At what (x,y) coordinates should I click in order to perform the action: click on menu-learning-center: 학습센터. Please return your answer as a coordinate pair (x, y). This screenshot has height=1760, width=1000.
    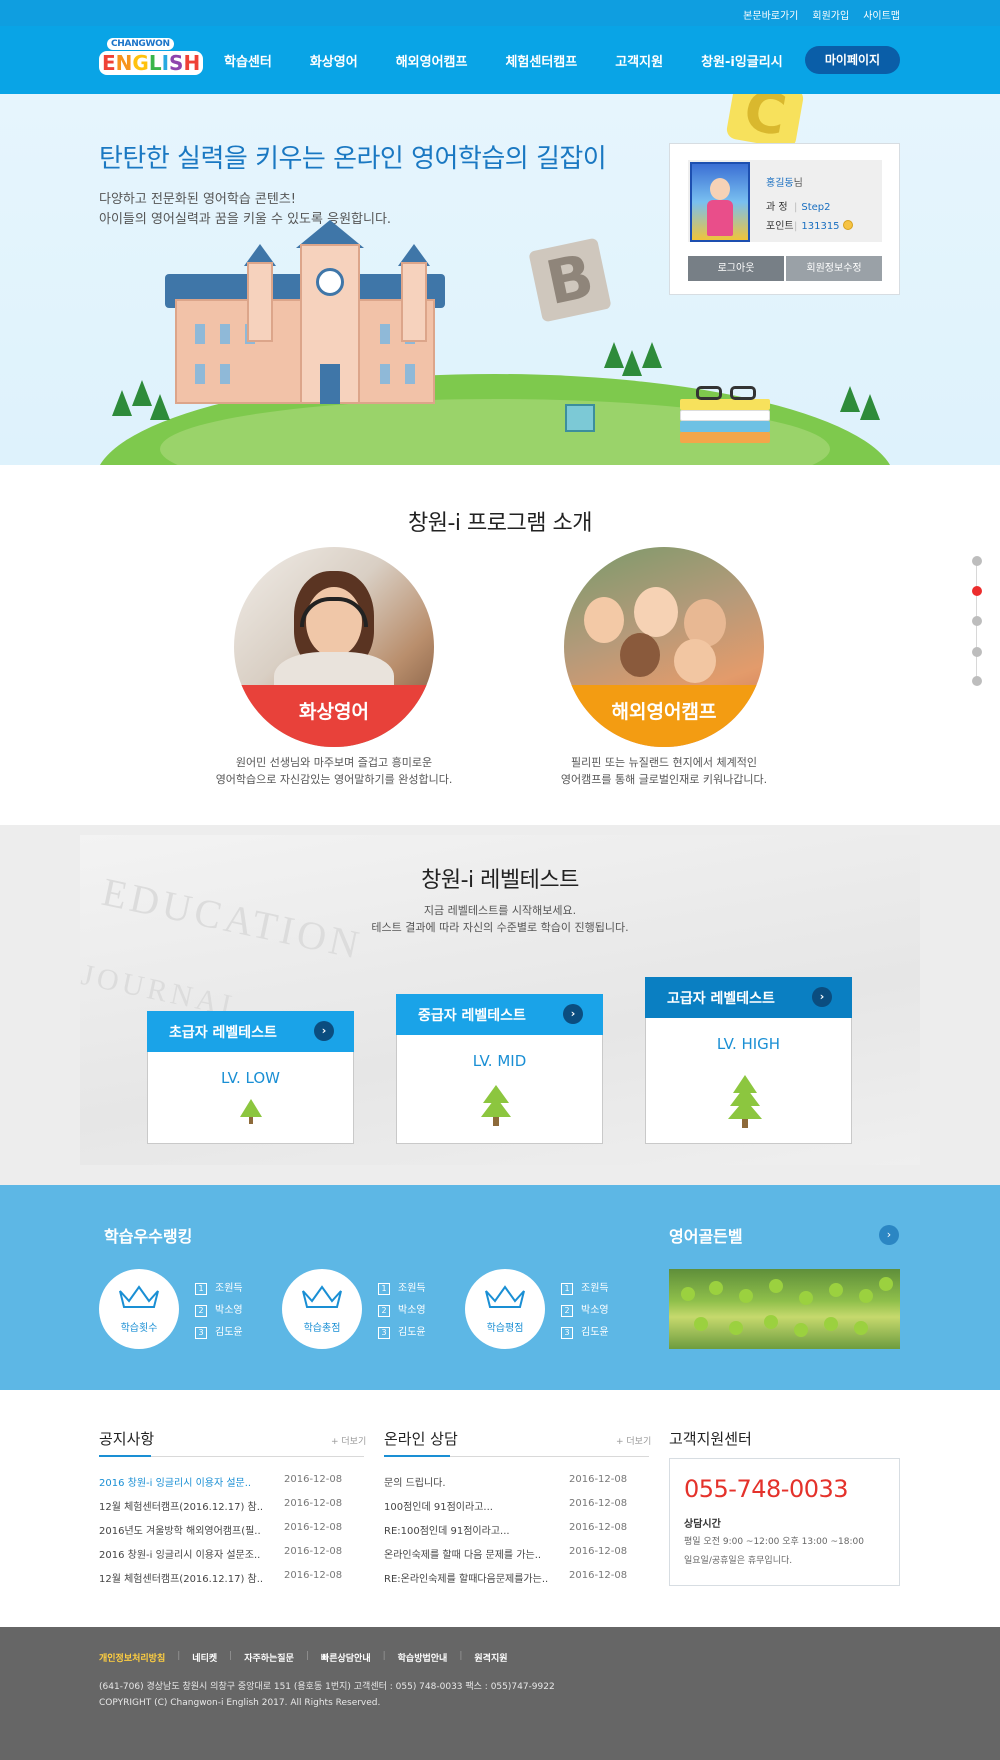
    Looking at the image, I should click on (248, 60).